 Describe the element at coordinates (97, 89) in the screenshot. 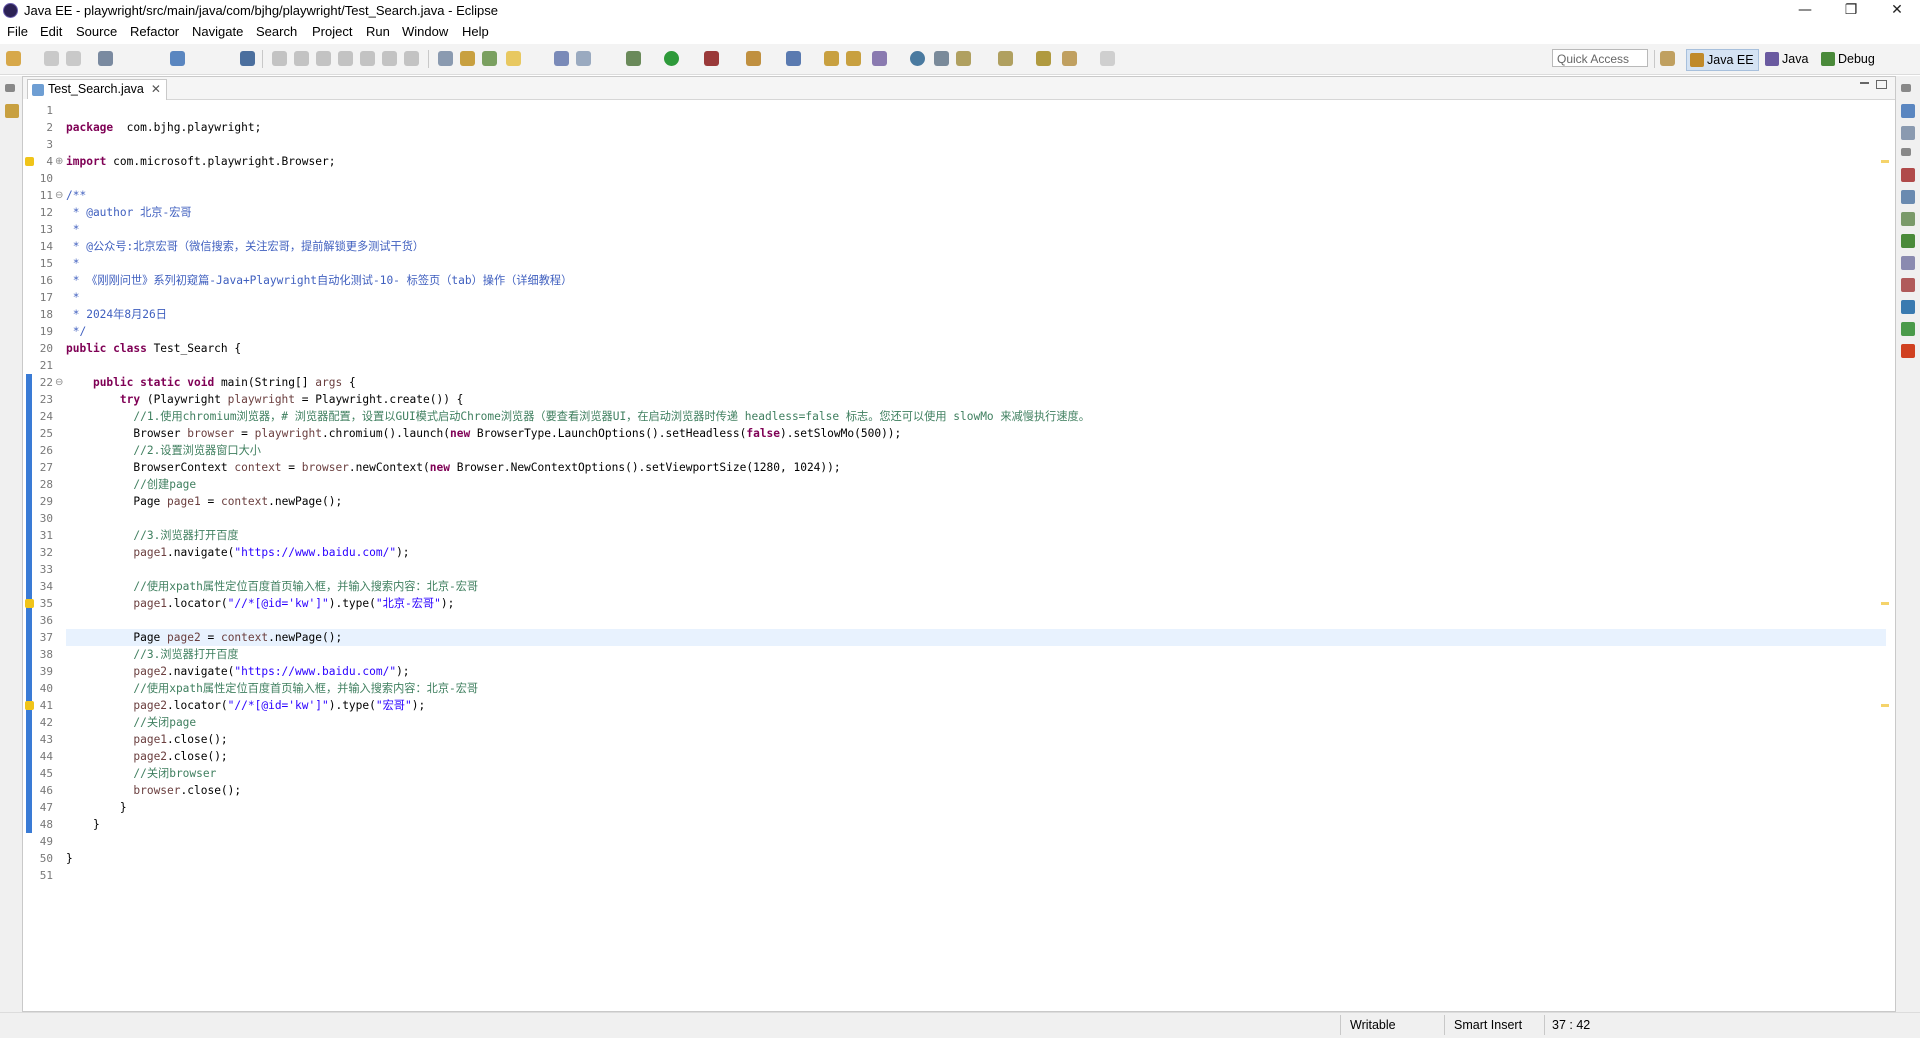

I see `tab-test-search-java: Test_Search.java ✕` at that location.